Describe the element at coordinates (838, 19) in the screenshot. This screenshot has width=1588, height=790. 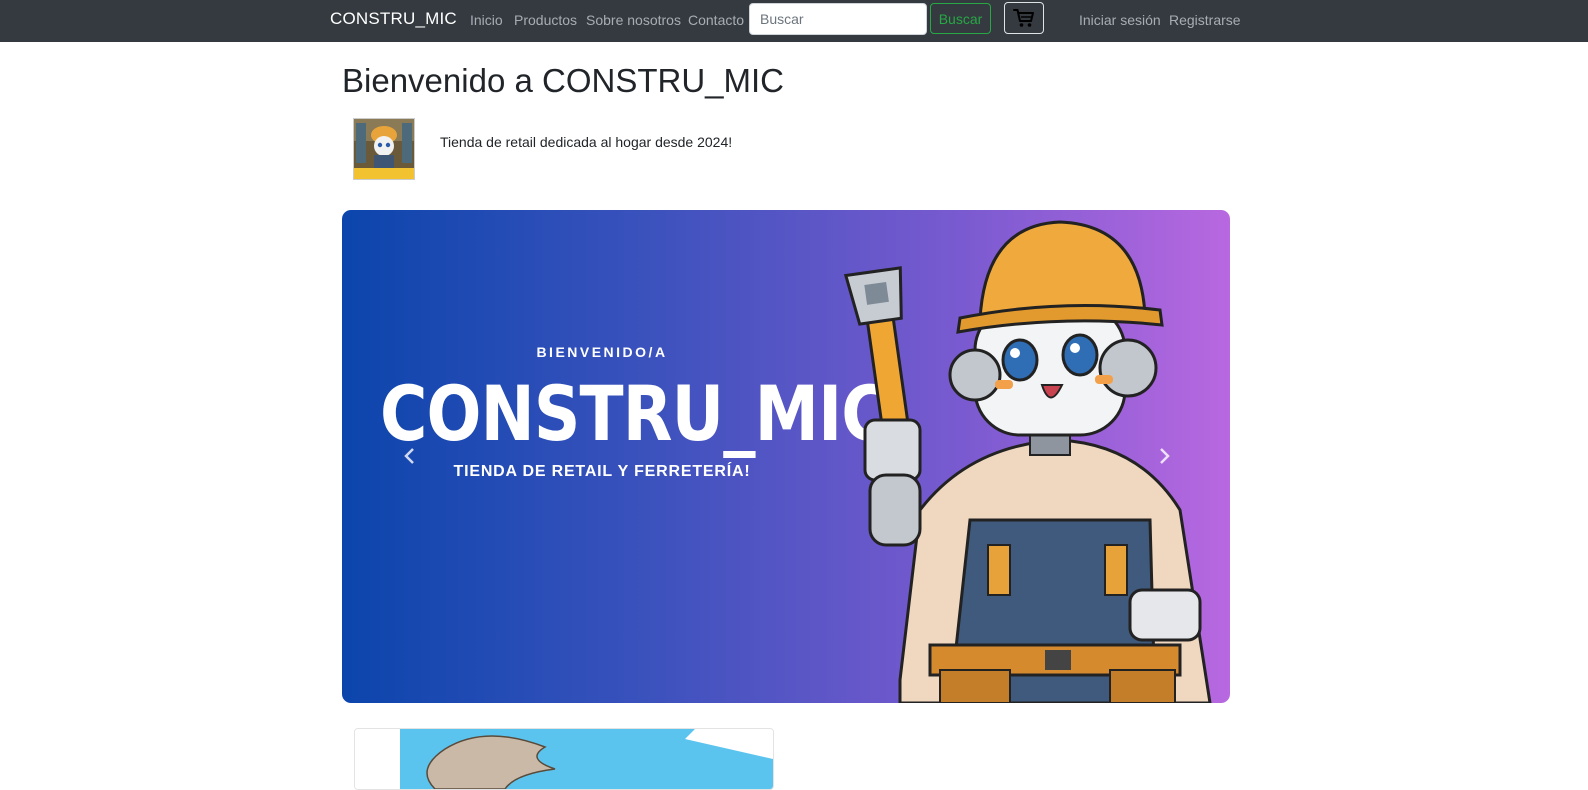
I see `search-input` at that location.